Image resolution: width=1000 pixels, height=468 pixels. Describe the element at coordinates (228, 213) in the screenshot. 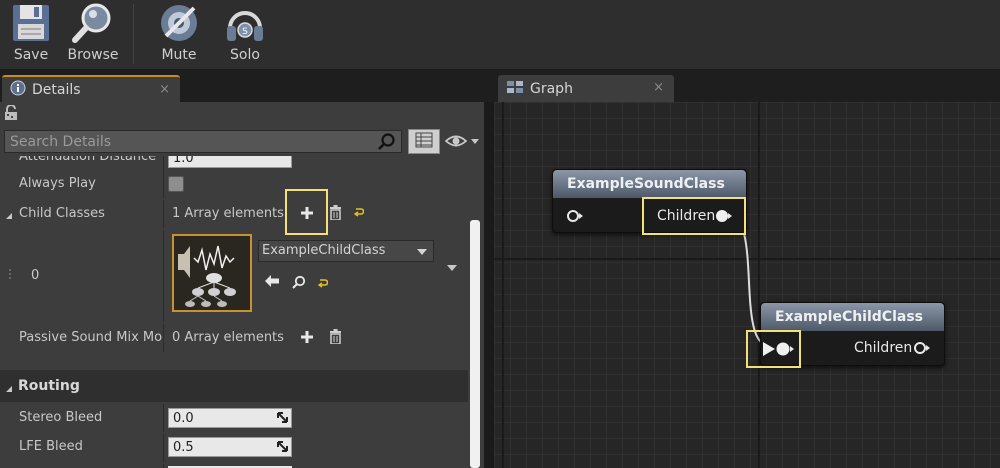

I see `child-classes-count: 1 Array elements` at that location.